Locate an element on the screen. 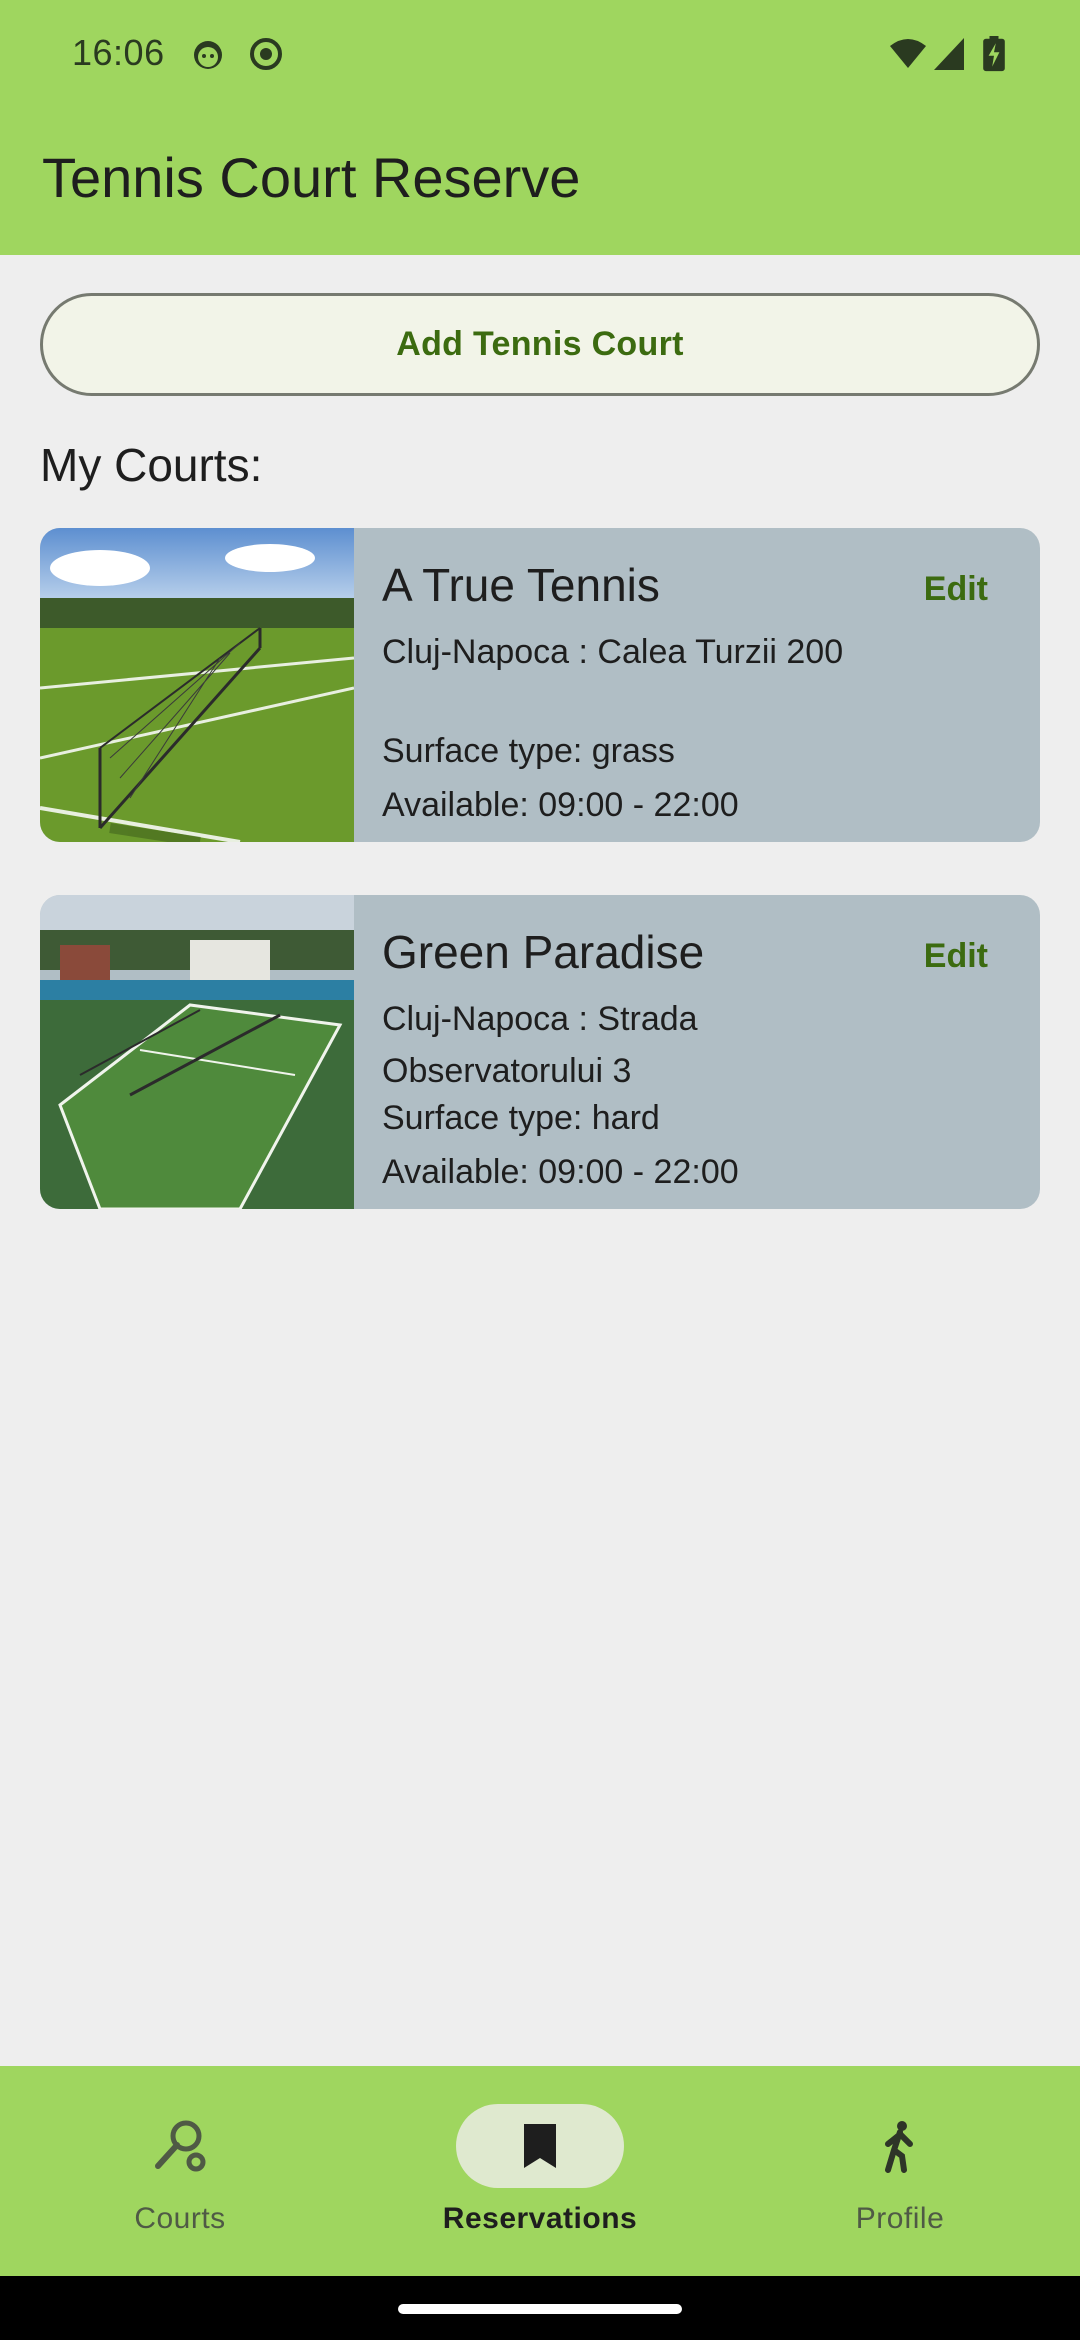  nav-item-profile: Profile is located at coordinates (900, 2171).